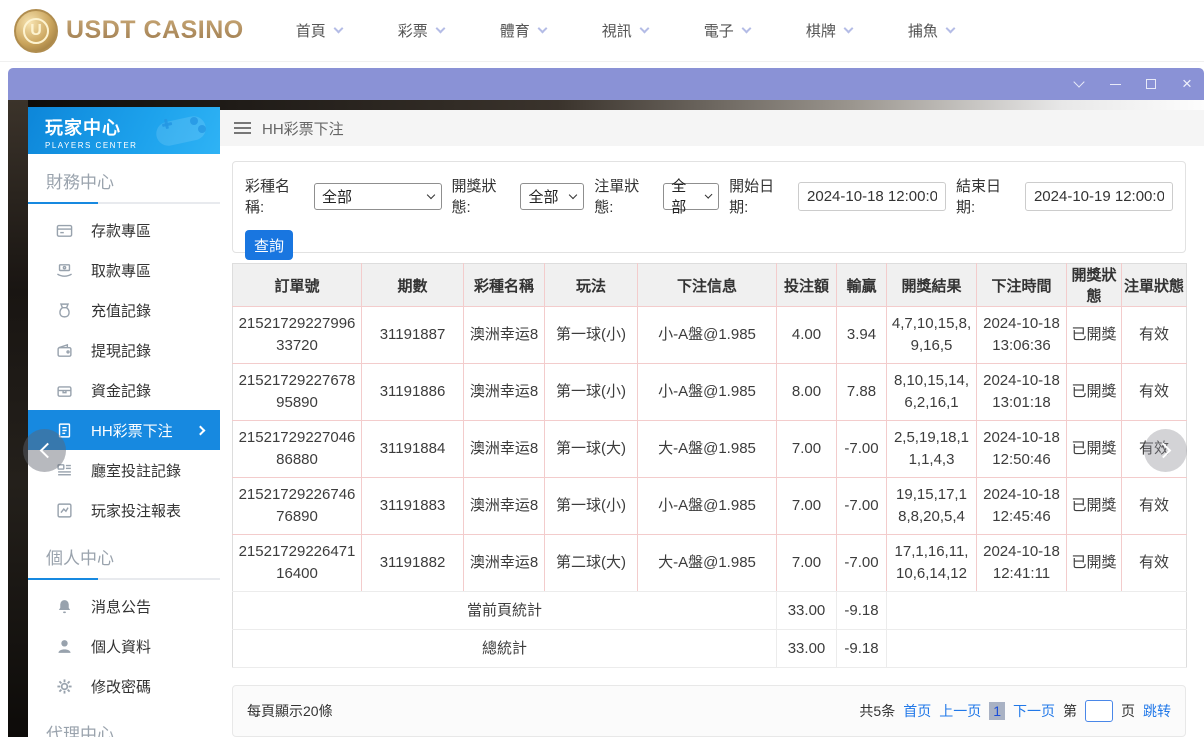  Describe the element at coordinates (1165, 450) in the screenshot. I see `panel-expand-button` at that location.